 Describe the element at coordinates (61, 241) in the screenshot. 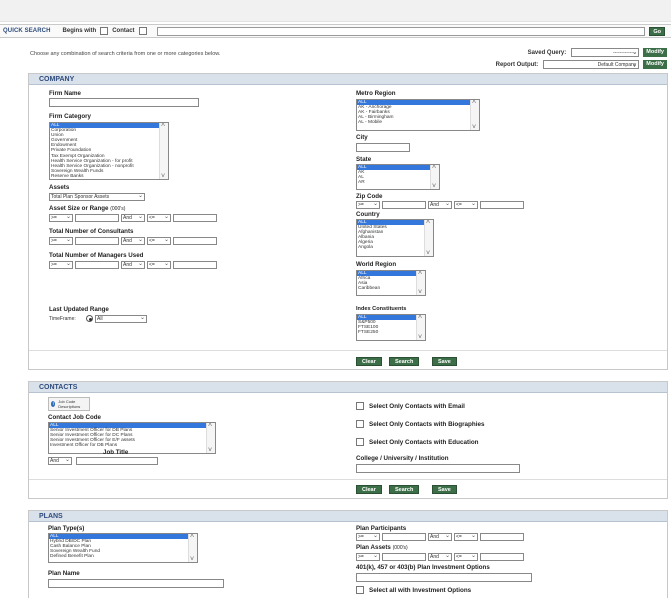

I see `consultants-min-op-select: >= ⌄` at that location.